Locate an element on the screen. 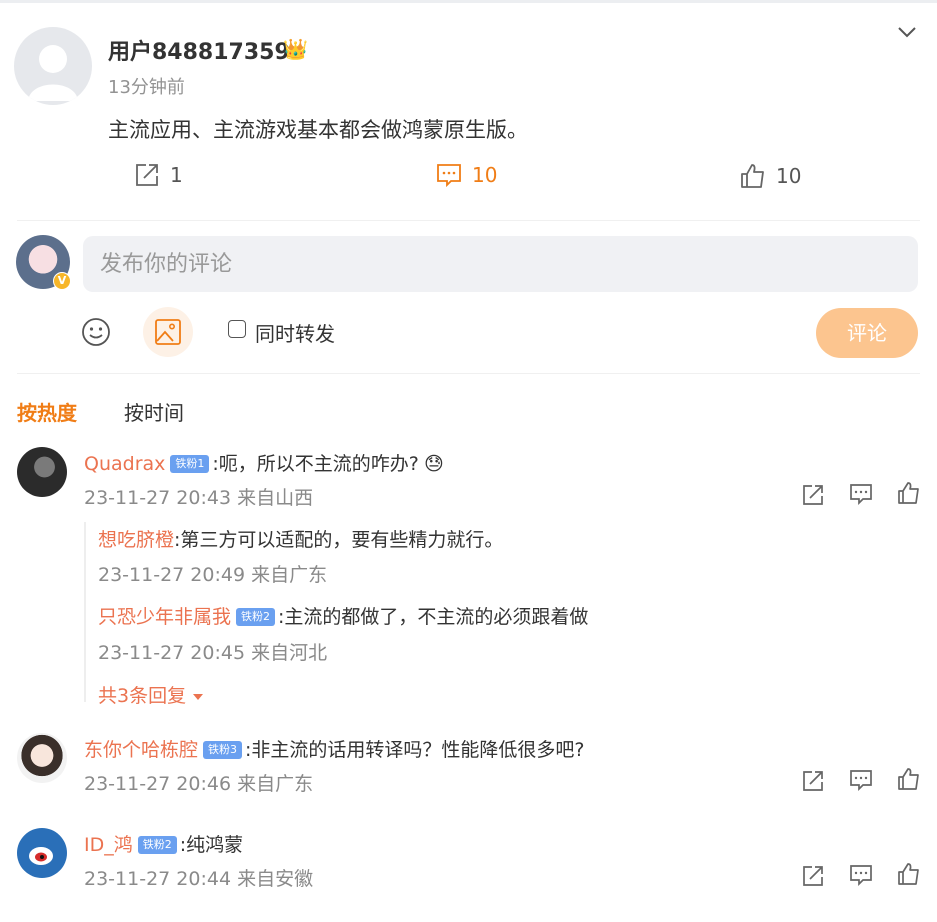 Image resolution: width=937 pixels, height=922 pixels. replier-name: 只恐少年非属我 is located at coordinates (164, 617).